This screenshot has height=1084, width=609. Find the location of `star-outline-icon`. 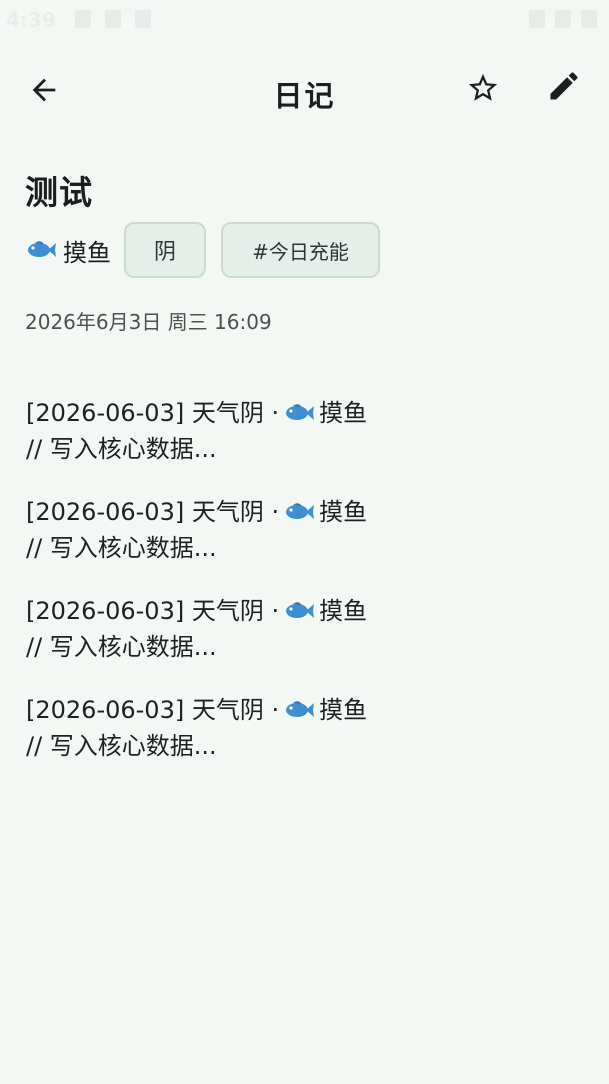

star-outline-icon is located at coordinates (483, 87).